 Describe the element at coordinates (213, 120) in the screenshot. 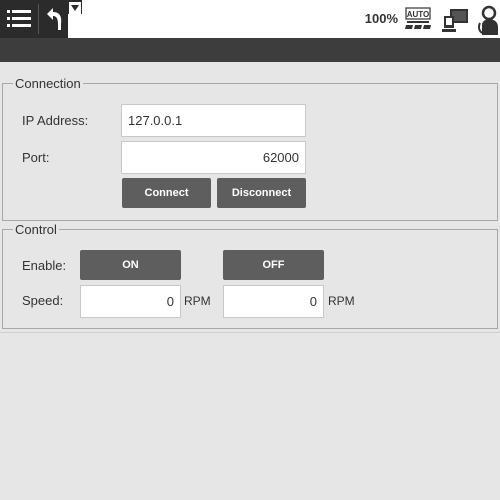

I see `ip-address-input: 127.0.0.1` at that location.